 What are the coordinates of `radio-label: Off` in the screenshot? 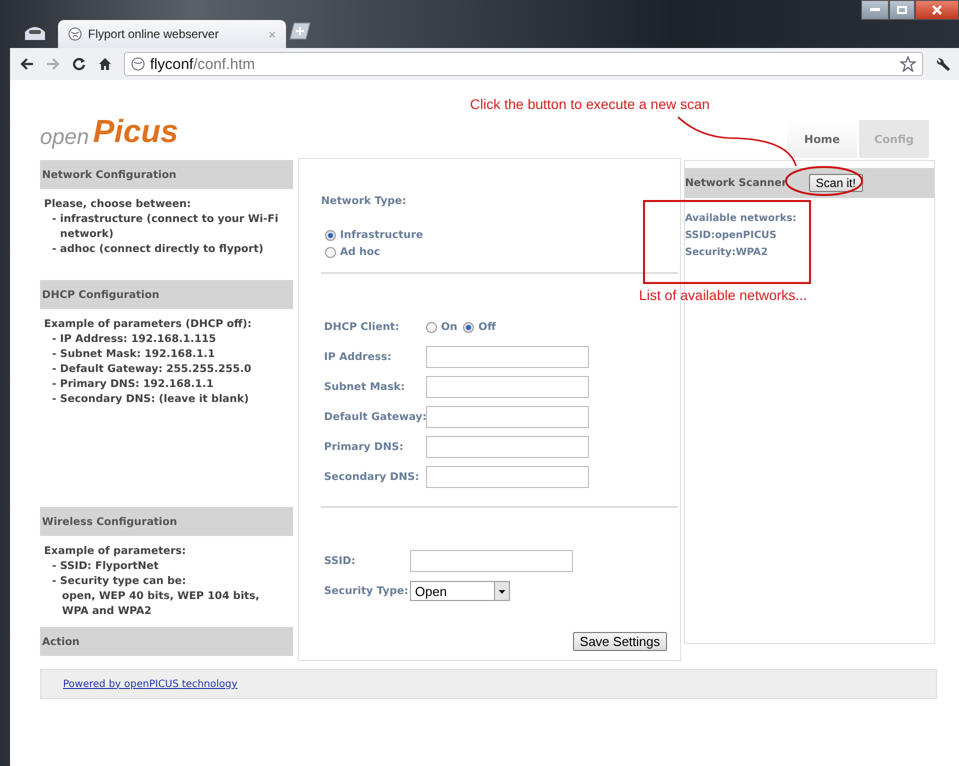 It's located at (487, 327).